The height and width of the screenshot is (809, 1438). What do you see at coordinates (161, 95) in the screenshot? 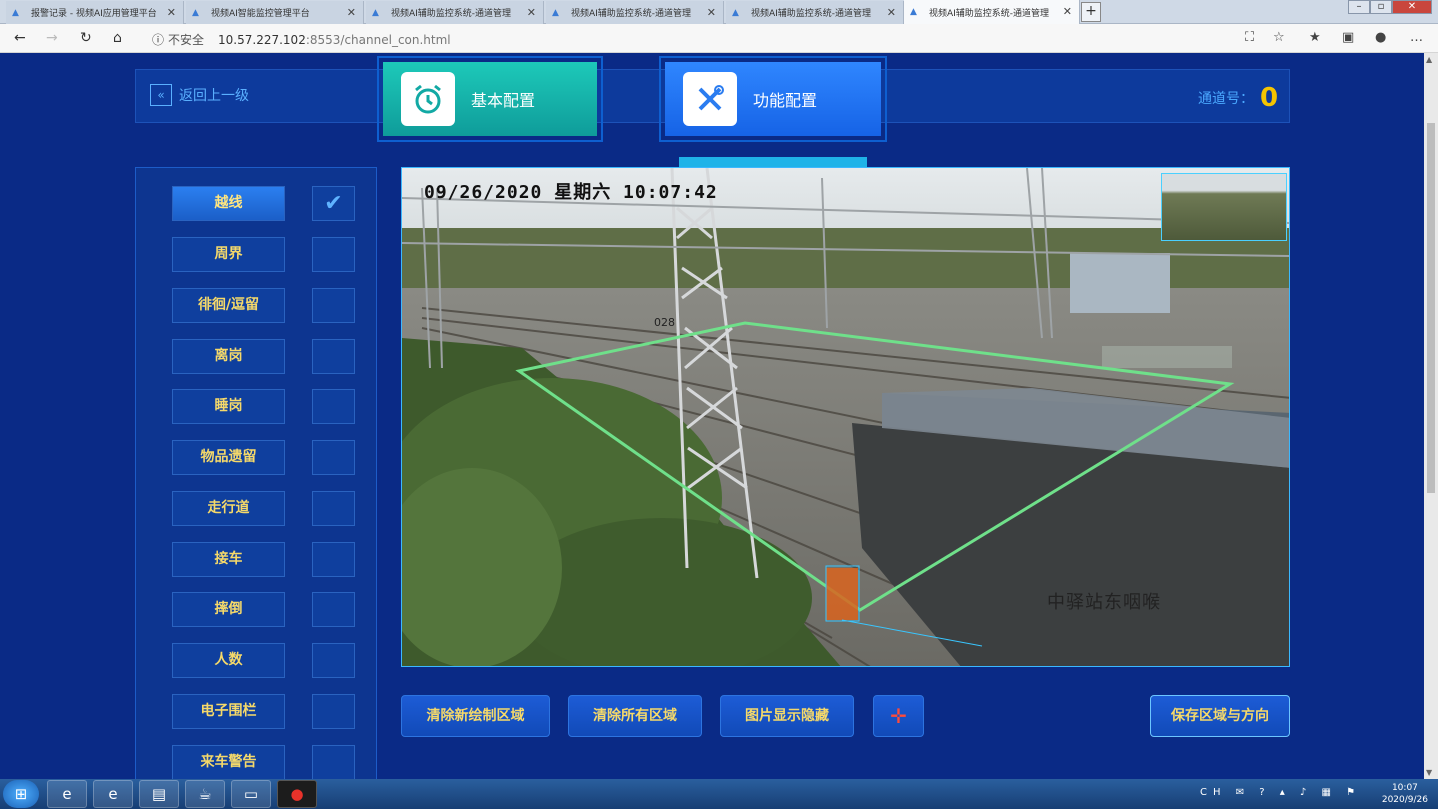
I see `double-chevron-left-icon: «` at bounding box center [161, 95].